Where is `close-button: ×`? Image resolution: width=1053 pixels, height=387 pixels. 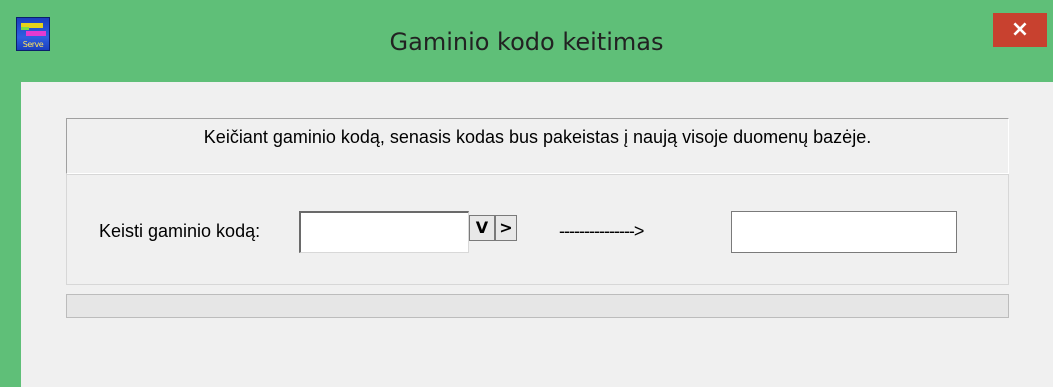
close-button: × is located at coordinates (1020, 30).